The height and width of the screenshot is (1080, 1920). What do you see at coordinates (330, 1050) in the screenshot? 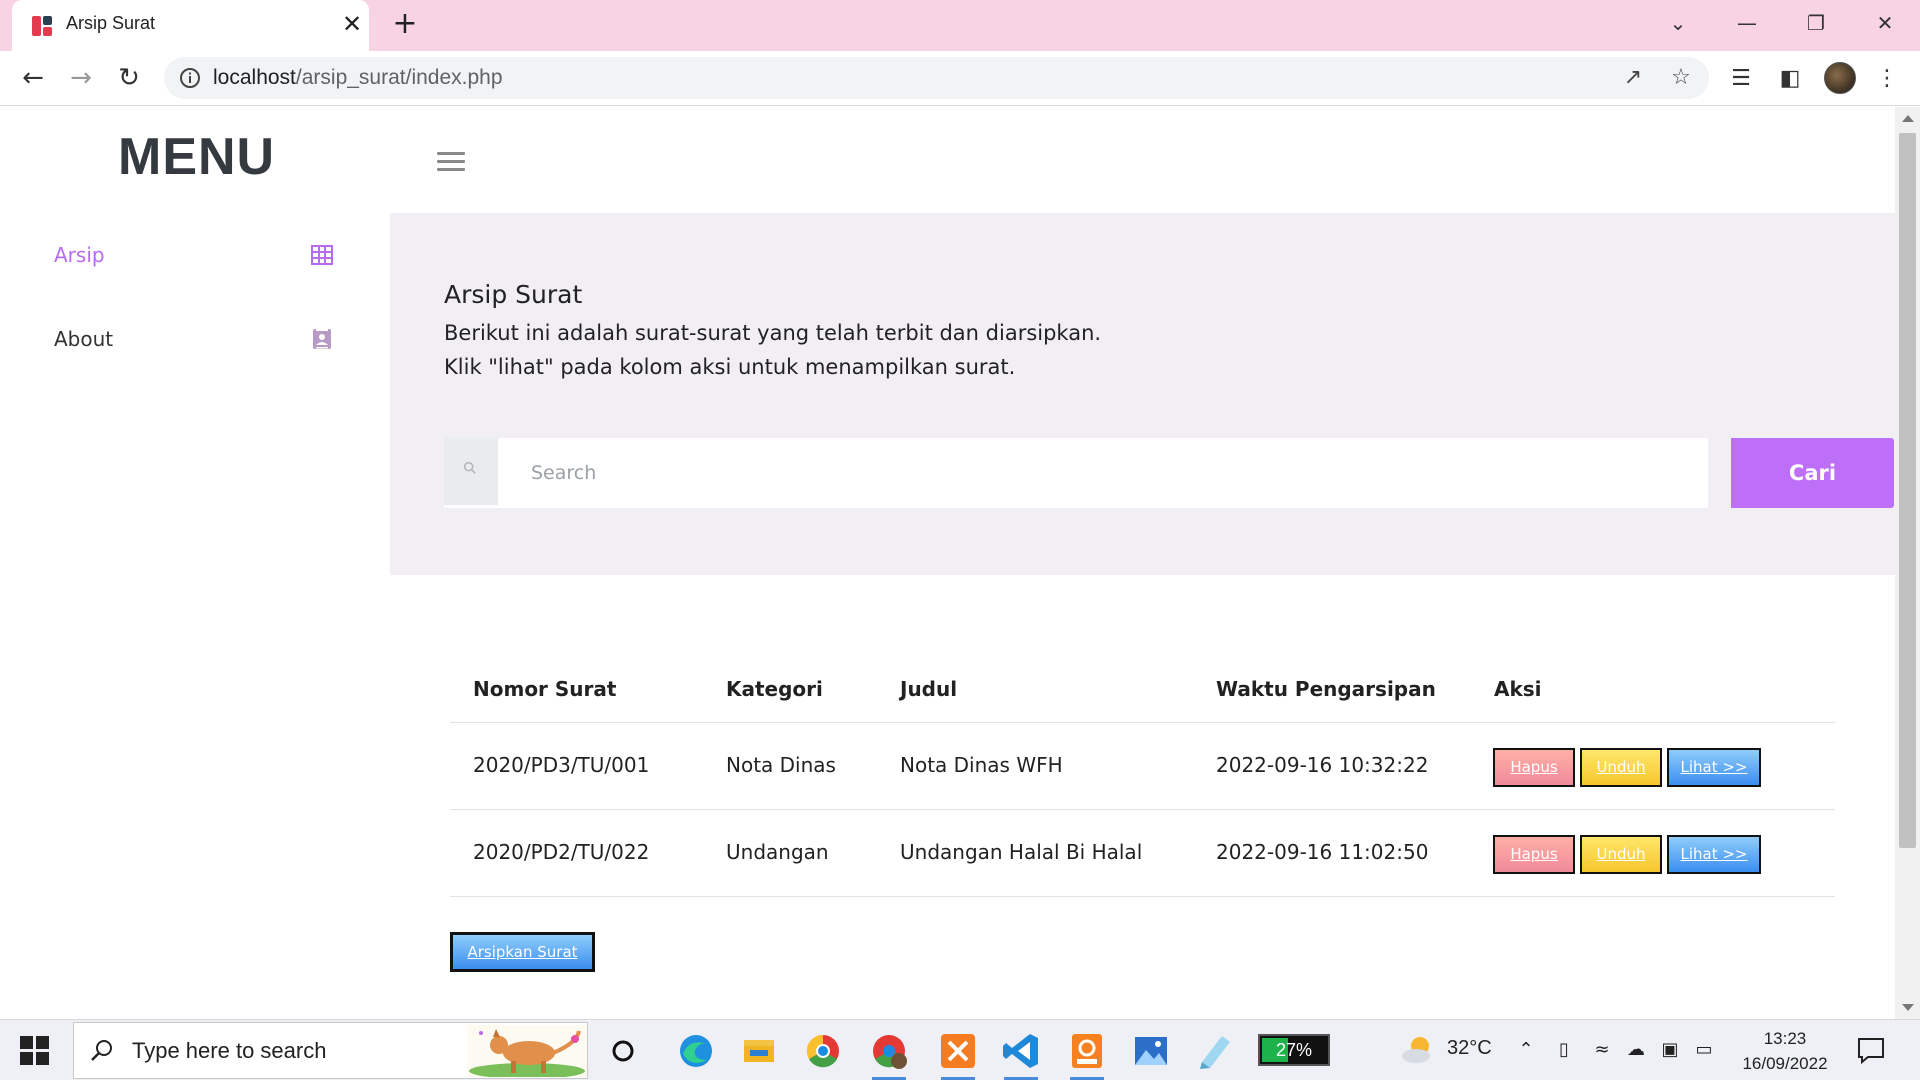
I see `taskbar-search-box: Type here to search` at bounding box center [330, 1050].